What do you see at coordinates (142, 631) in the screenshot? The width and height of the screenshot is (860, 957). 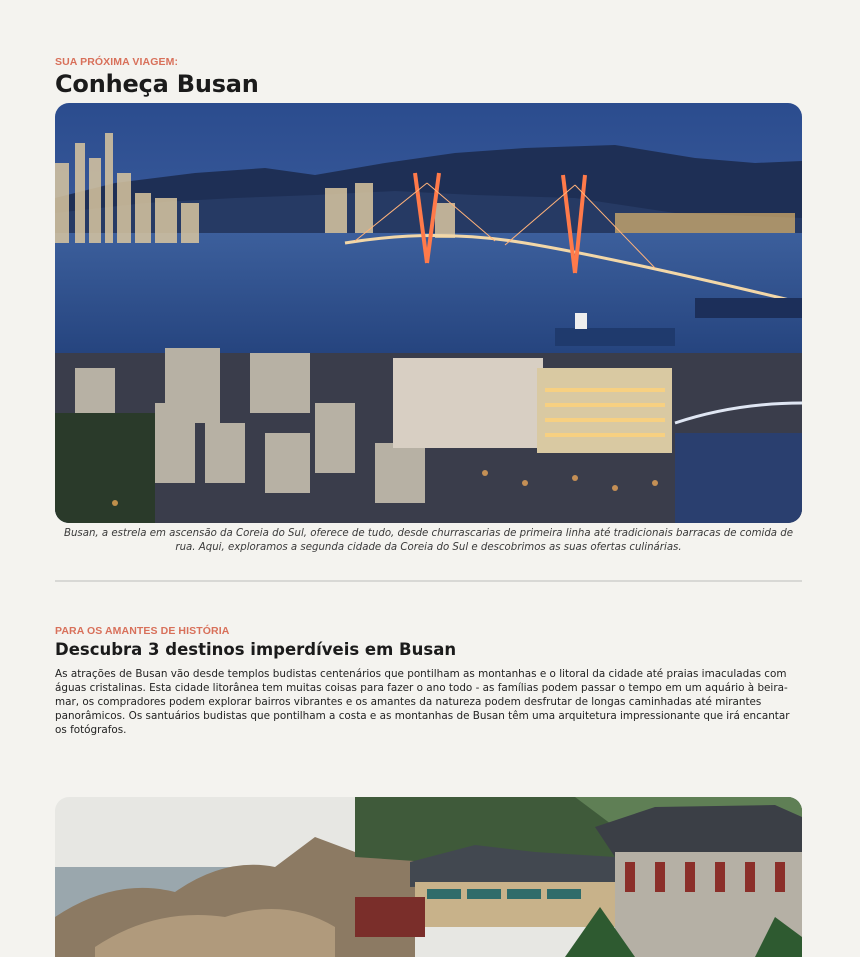 I see `section-kicker: PARA OS AMANTES DE HISTÓRIA` at bounding box center [142, 631].